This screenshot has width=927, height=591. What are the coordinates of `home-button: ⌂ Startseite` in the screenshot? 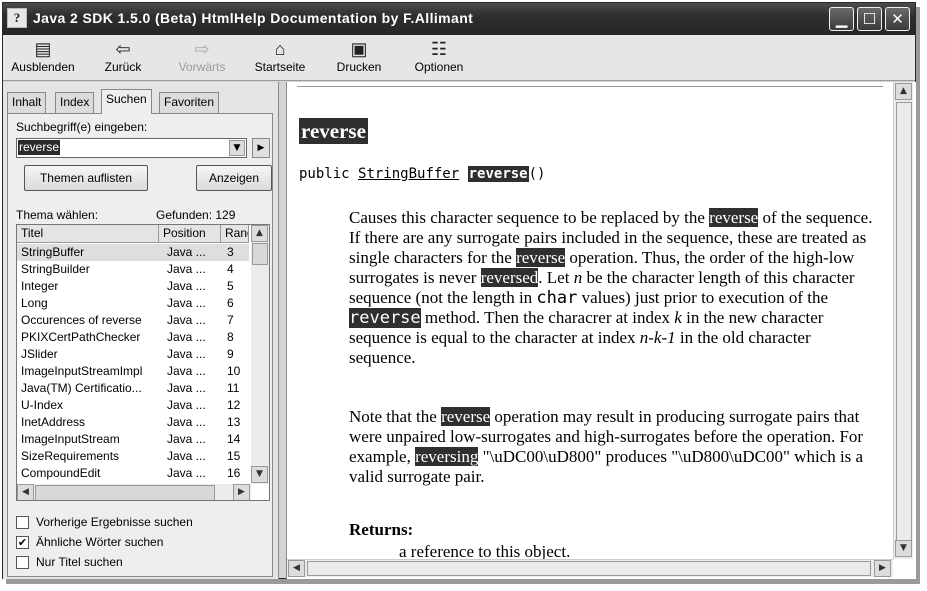 It's located at (280, 56).